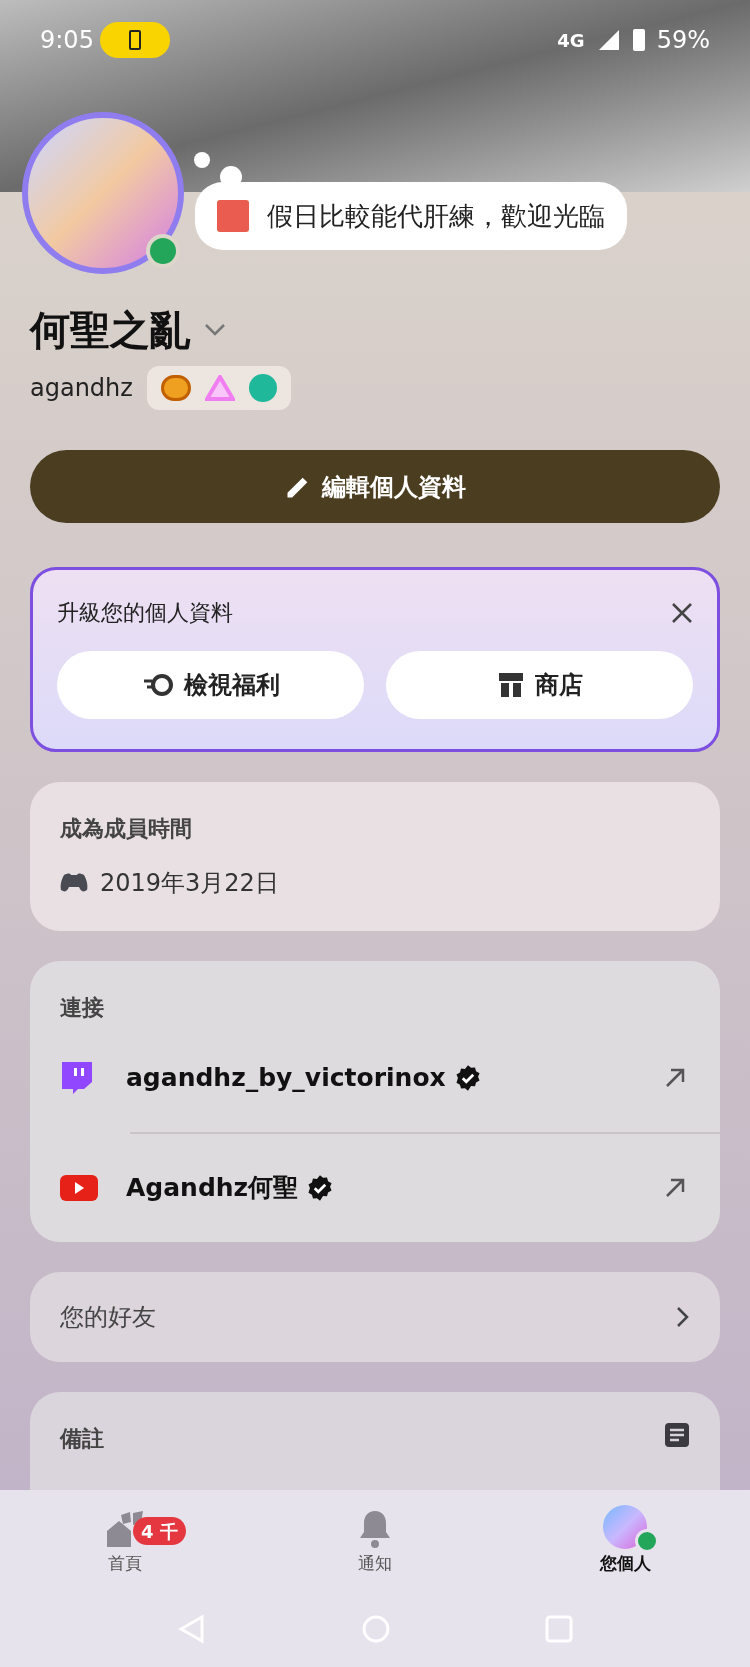 This screenshot has height=1667, width=750. I want to click on friends-label: 您的好友, so click(108, 1317).